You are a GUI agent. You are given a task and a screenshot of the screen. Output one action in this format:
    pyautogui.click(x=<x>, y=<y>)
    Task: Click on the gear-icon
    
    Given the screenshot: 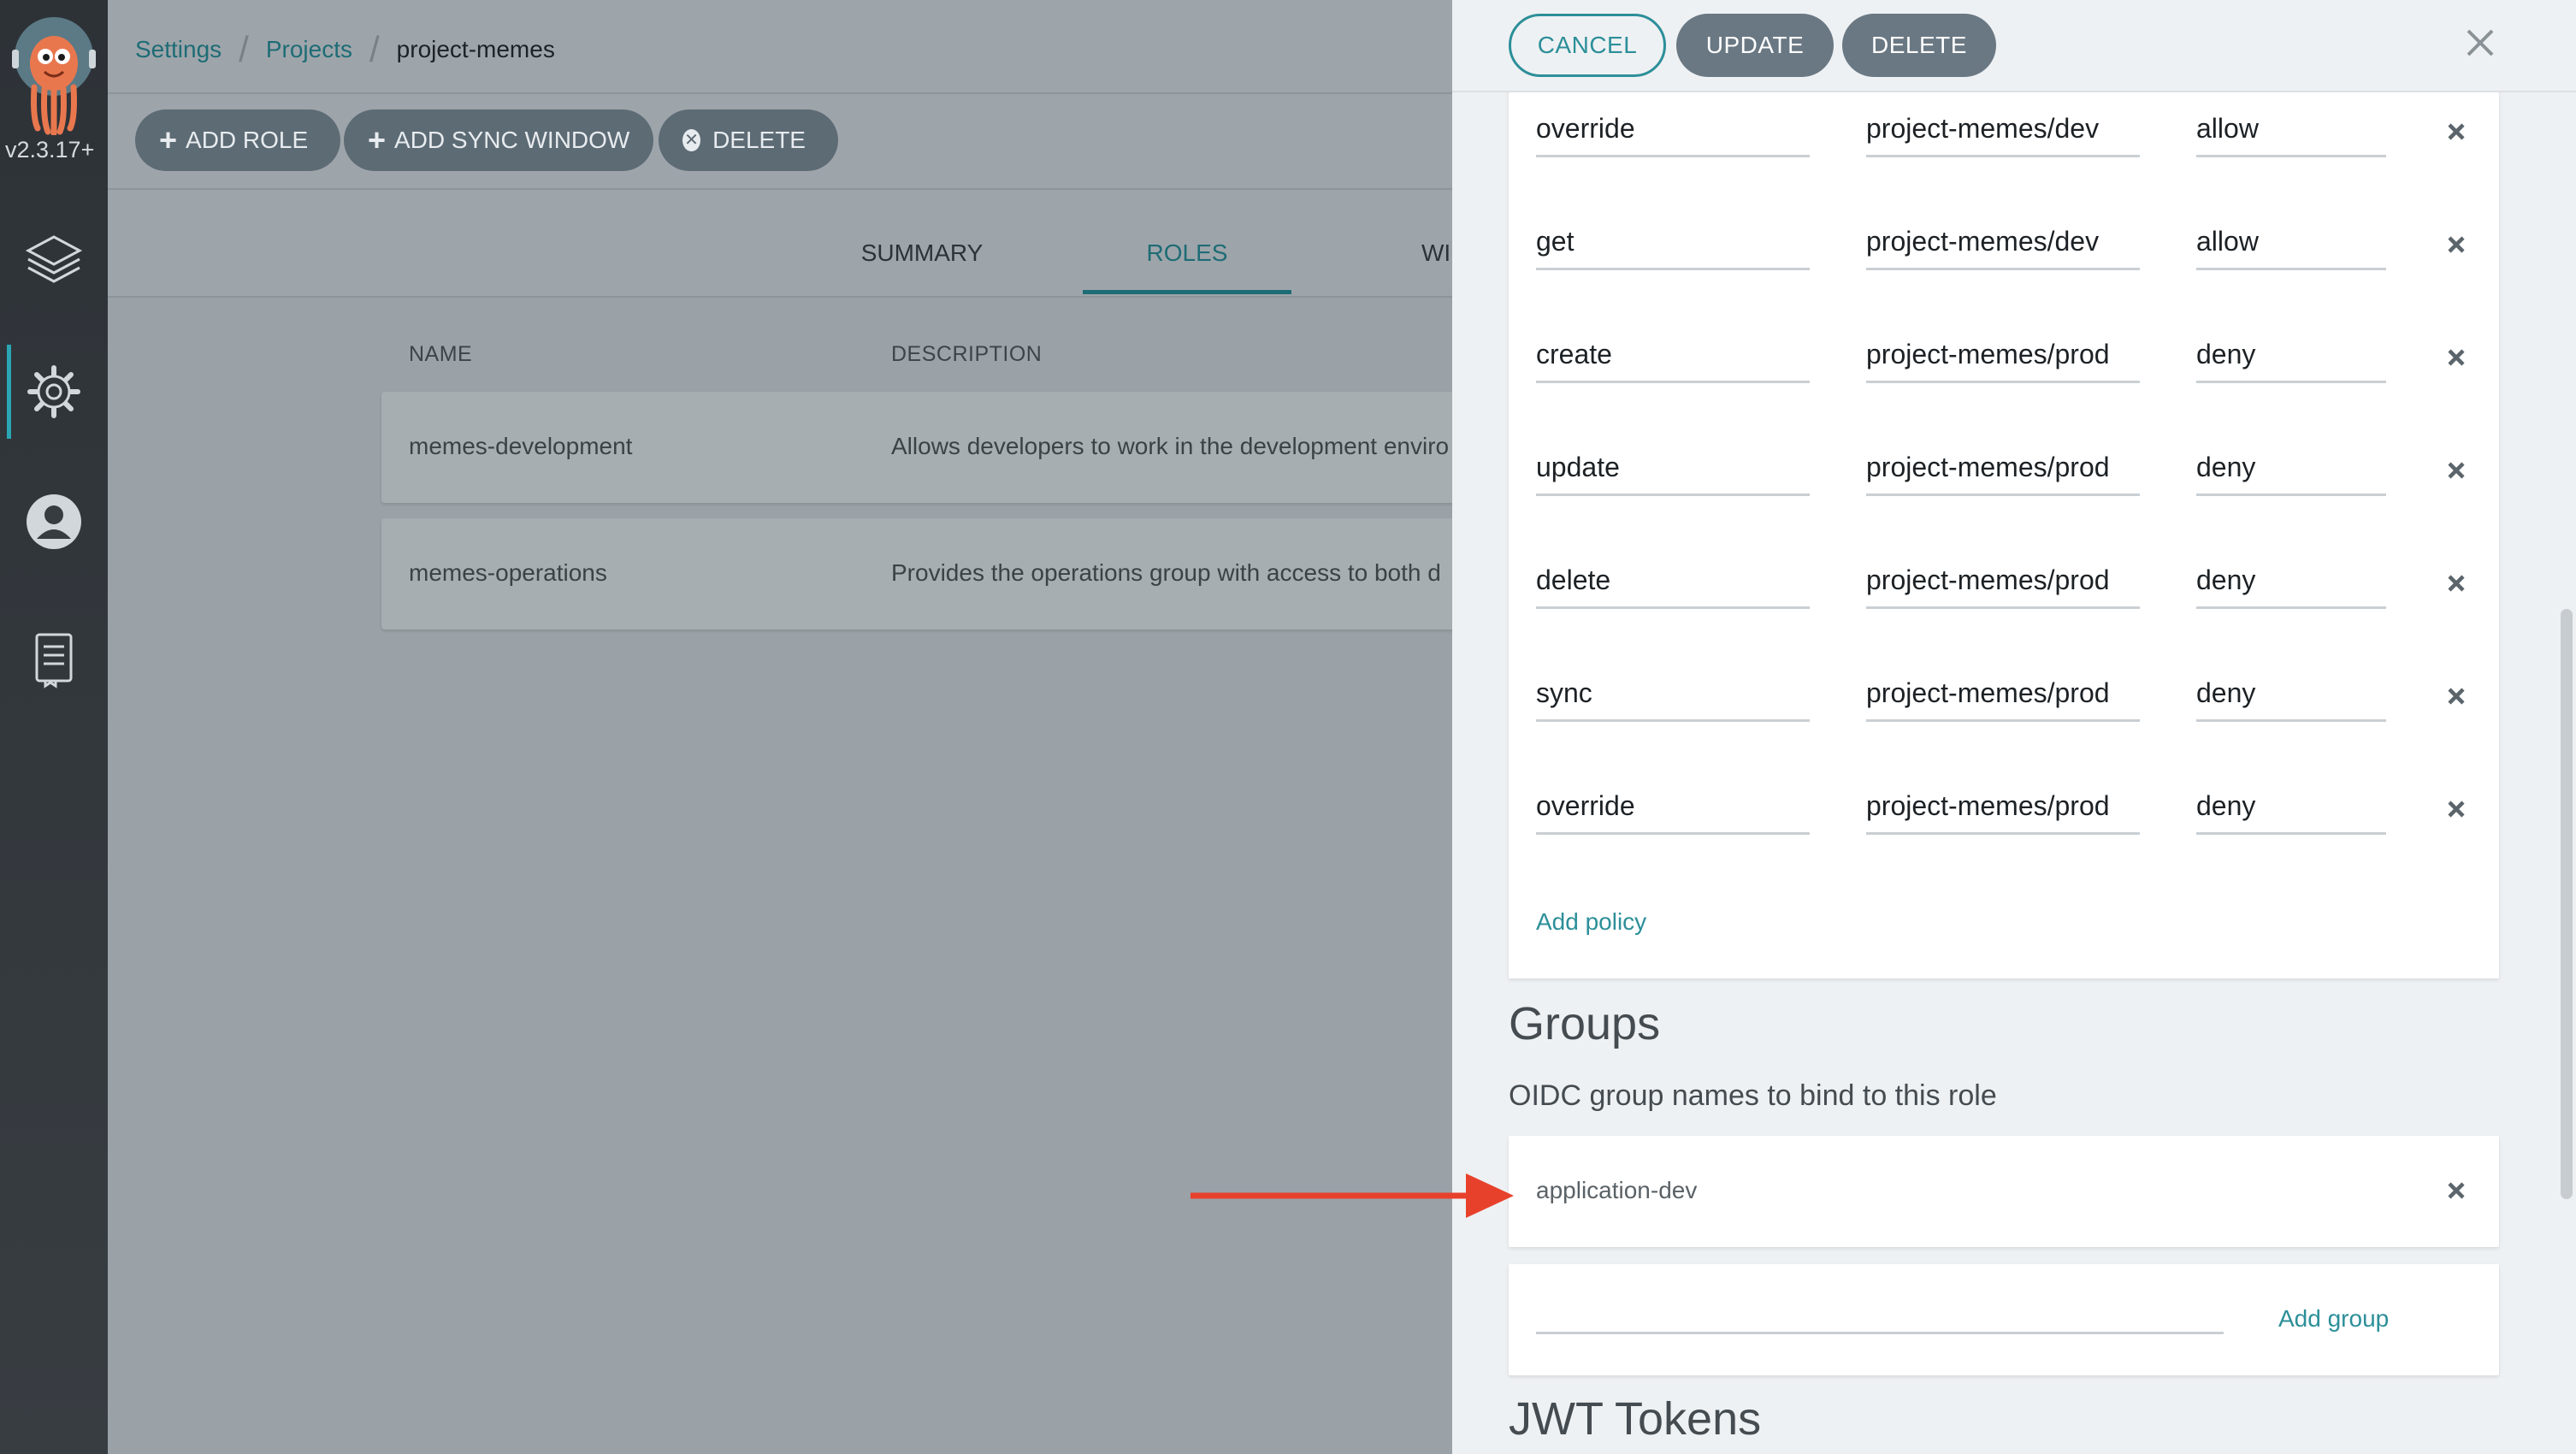 What is the action you would take?
    pyautogui.click(x=53, y=391)
    